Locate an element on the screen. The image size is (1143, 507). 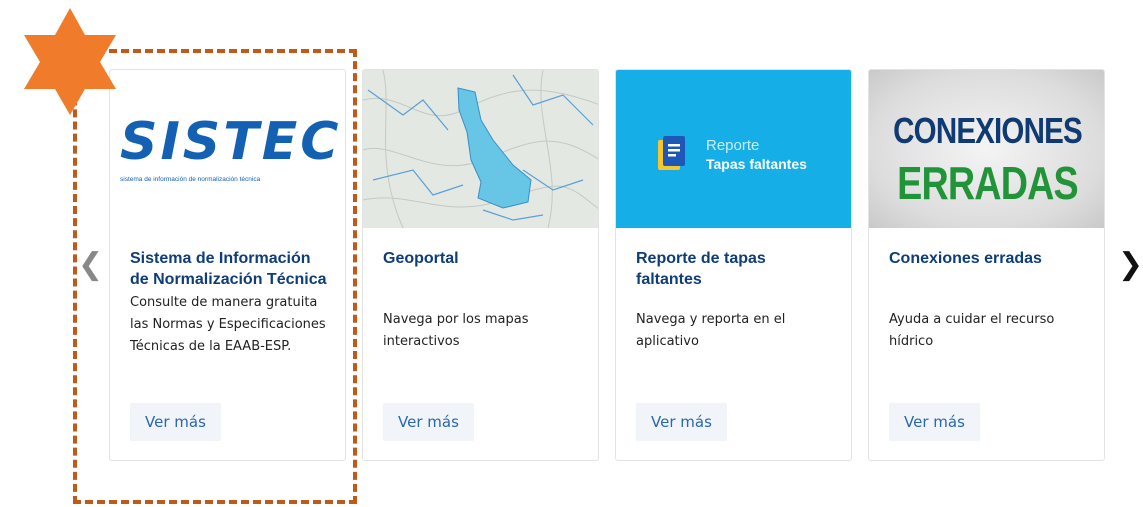
conexiones-banner-image: CONEXIONES ERRADAS is located at coordinates (986, 149).